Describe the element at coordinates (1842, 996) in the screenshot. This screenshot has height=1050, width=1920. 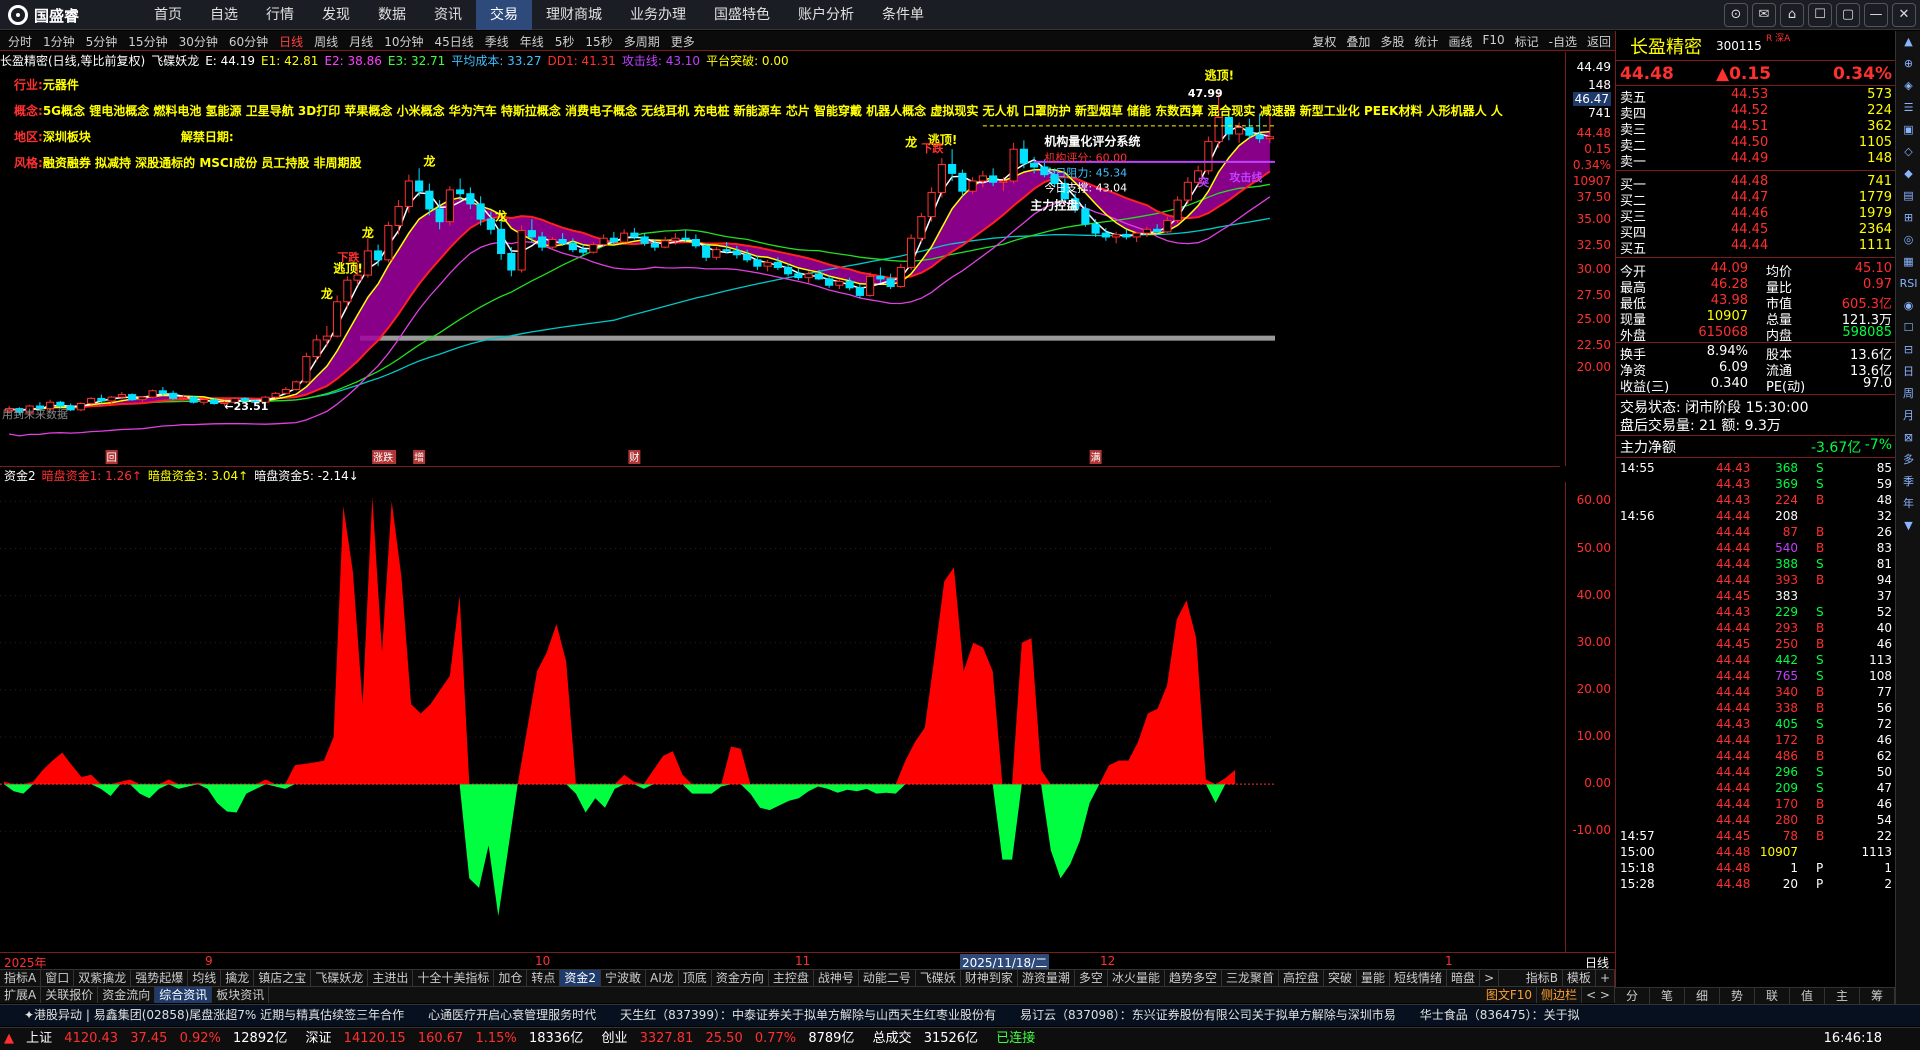
I see `quote-tab-6: 主` at that location.